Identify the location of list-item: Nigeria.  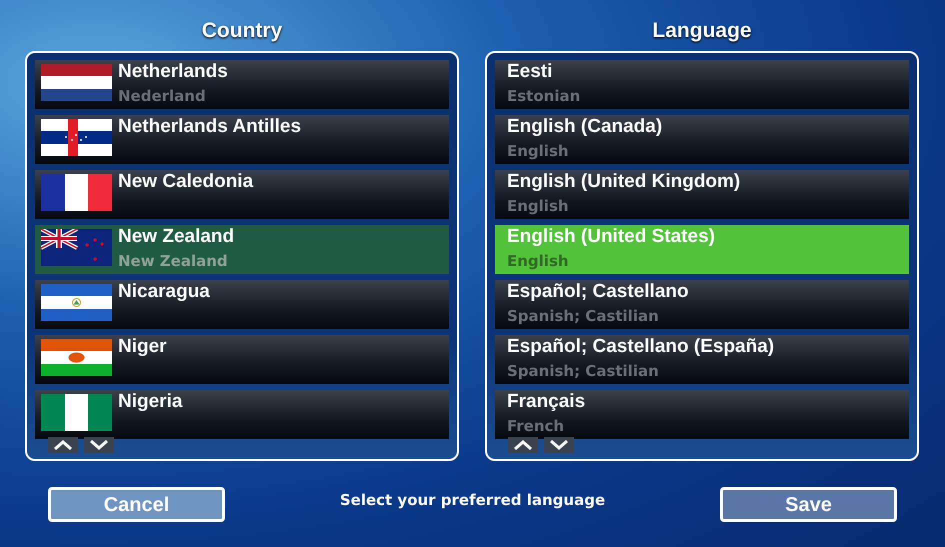
(242, 414).